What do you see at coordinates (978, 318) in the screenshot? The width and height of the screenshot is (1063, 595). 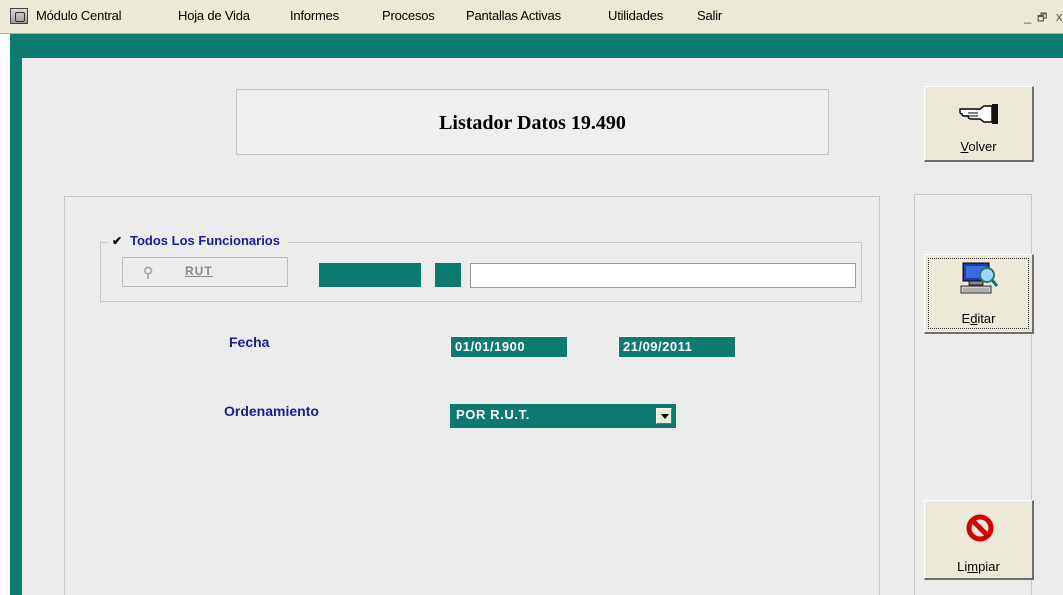 I see `editar-label: Editar` at bounding box center [978, 318].